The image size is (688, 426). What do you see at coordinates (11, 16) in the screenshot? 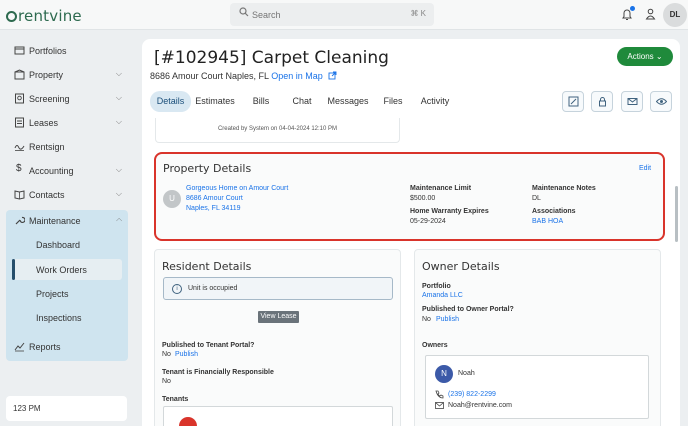
I see `logo-icon` at bounding box center [11, 16].